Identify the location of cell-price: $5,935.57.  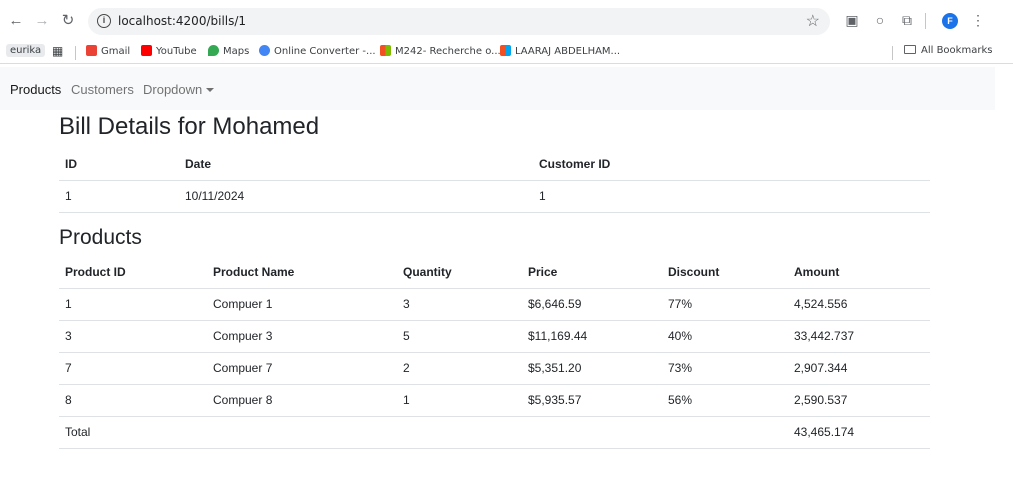
(592, 400).